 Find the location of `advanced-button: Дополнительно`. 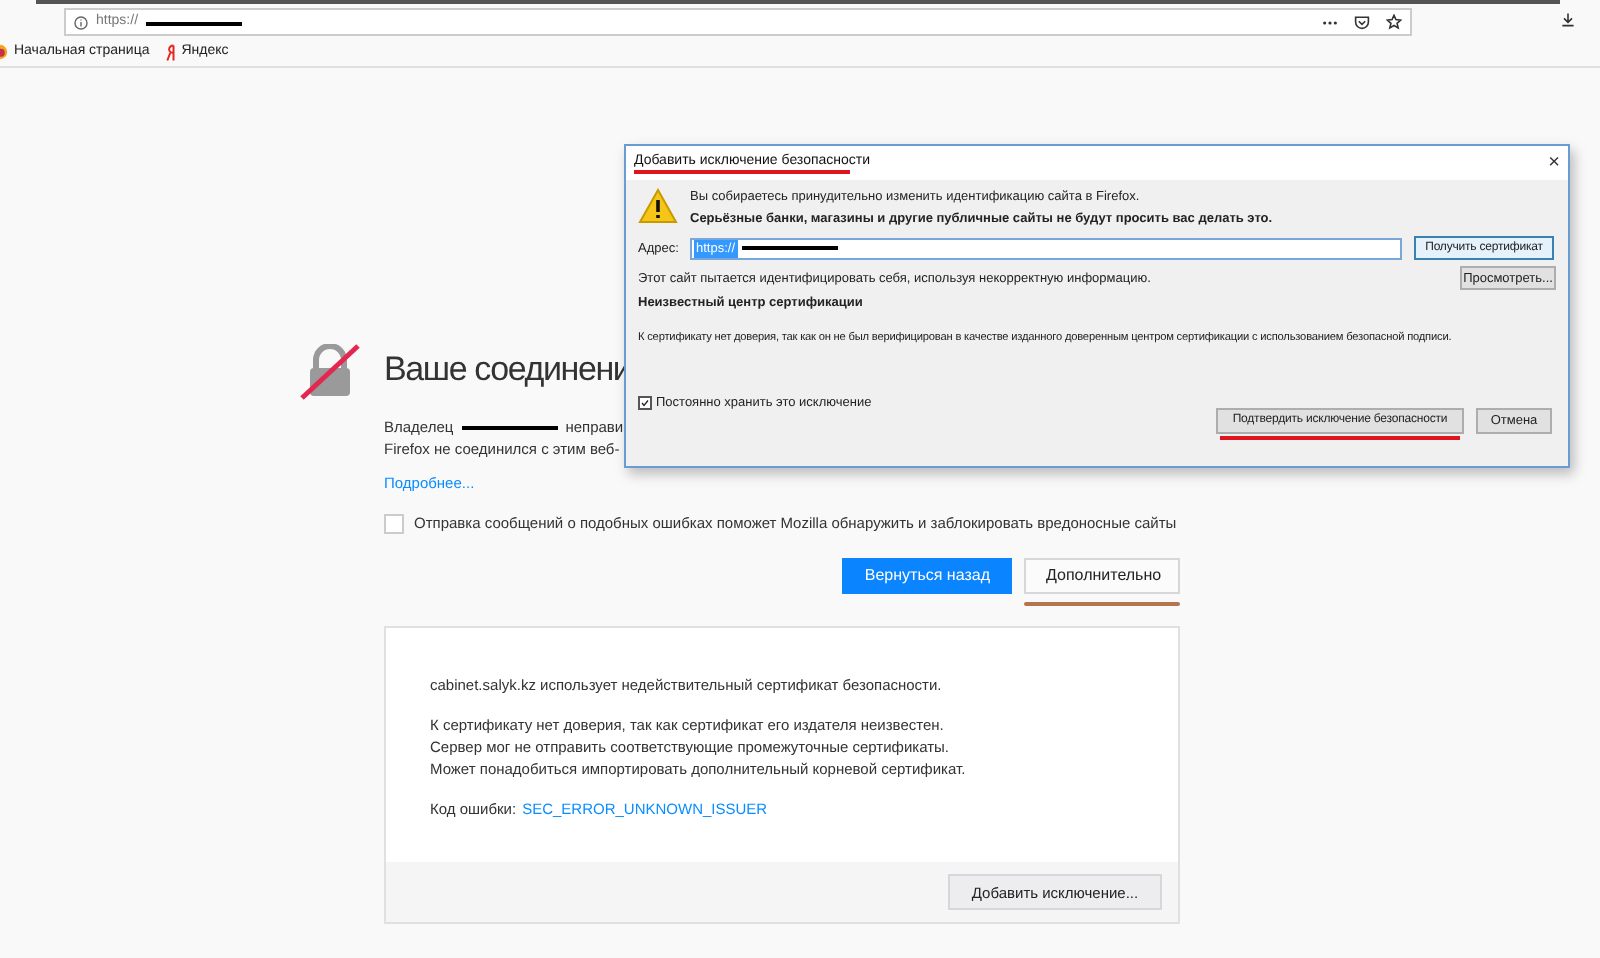

advanced-button: Дополнительно is located at coordinates (1102, 576).